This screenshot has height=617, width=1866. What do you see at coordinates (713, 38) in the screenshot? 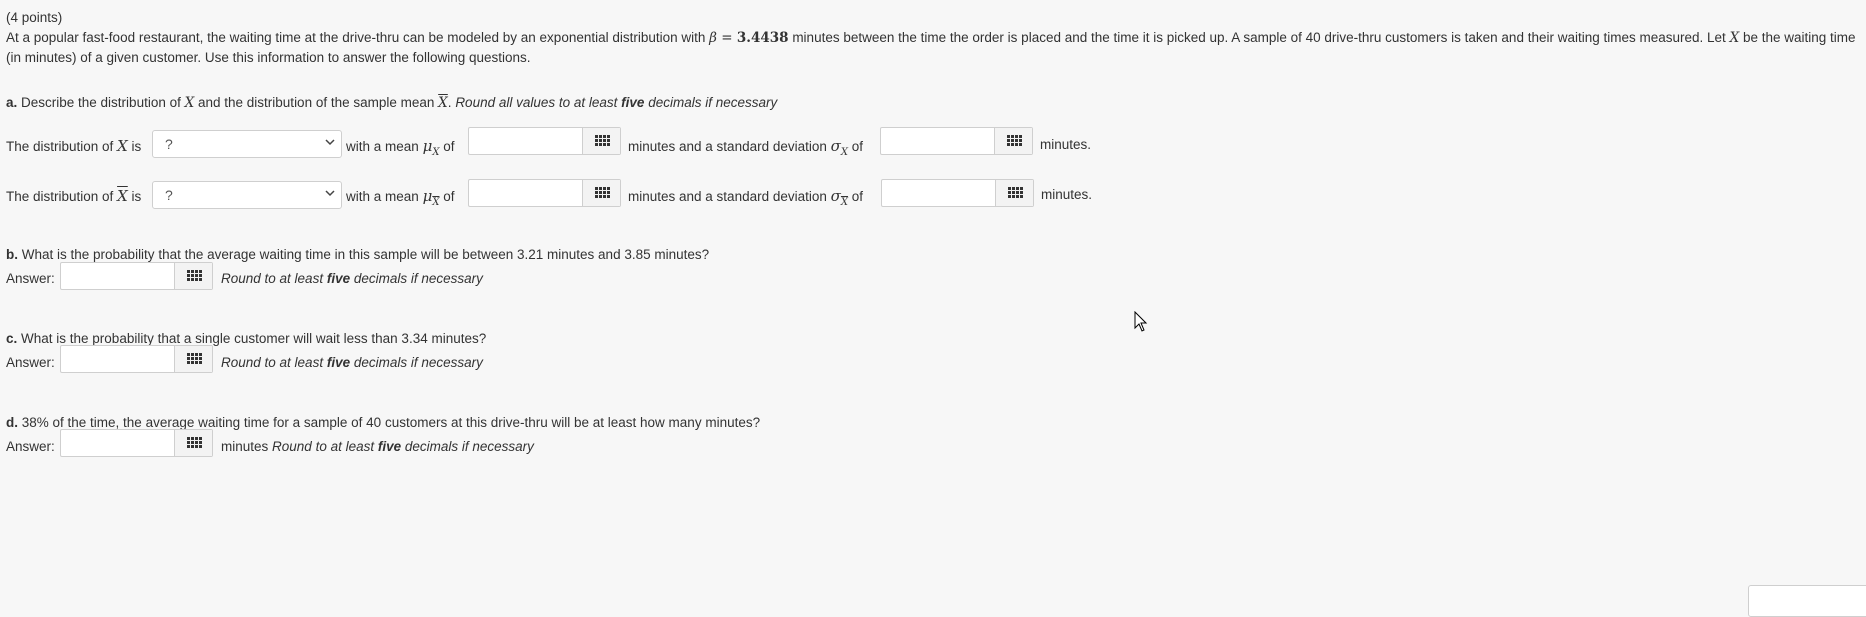
I see `beta-symbol: β` at bounding box center [713, 38].